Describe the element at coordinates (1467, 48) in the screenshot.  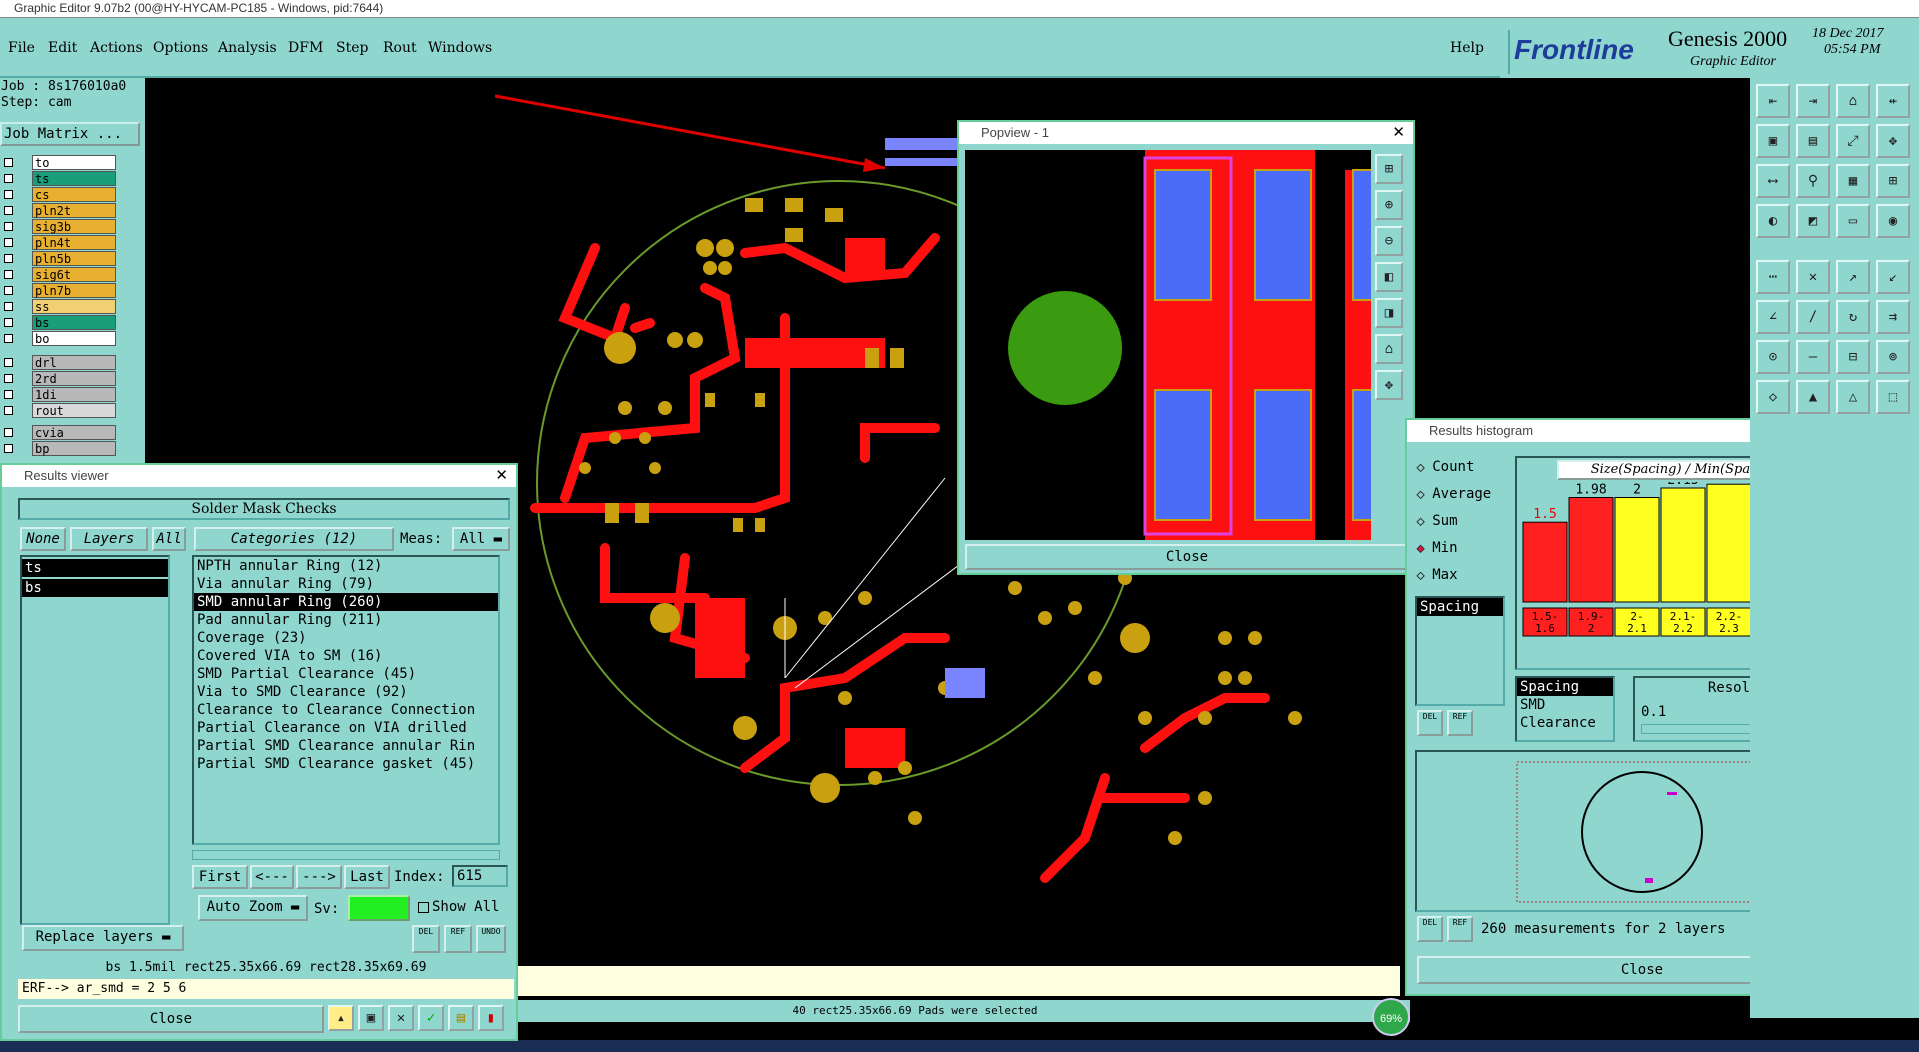
I see `menu-help: Help` at that location.